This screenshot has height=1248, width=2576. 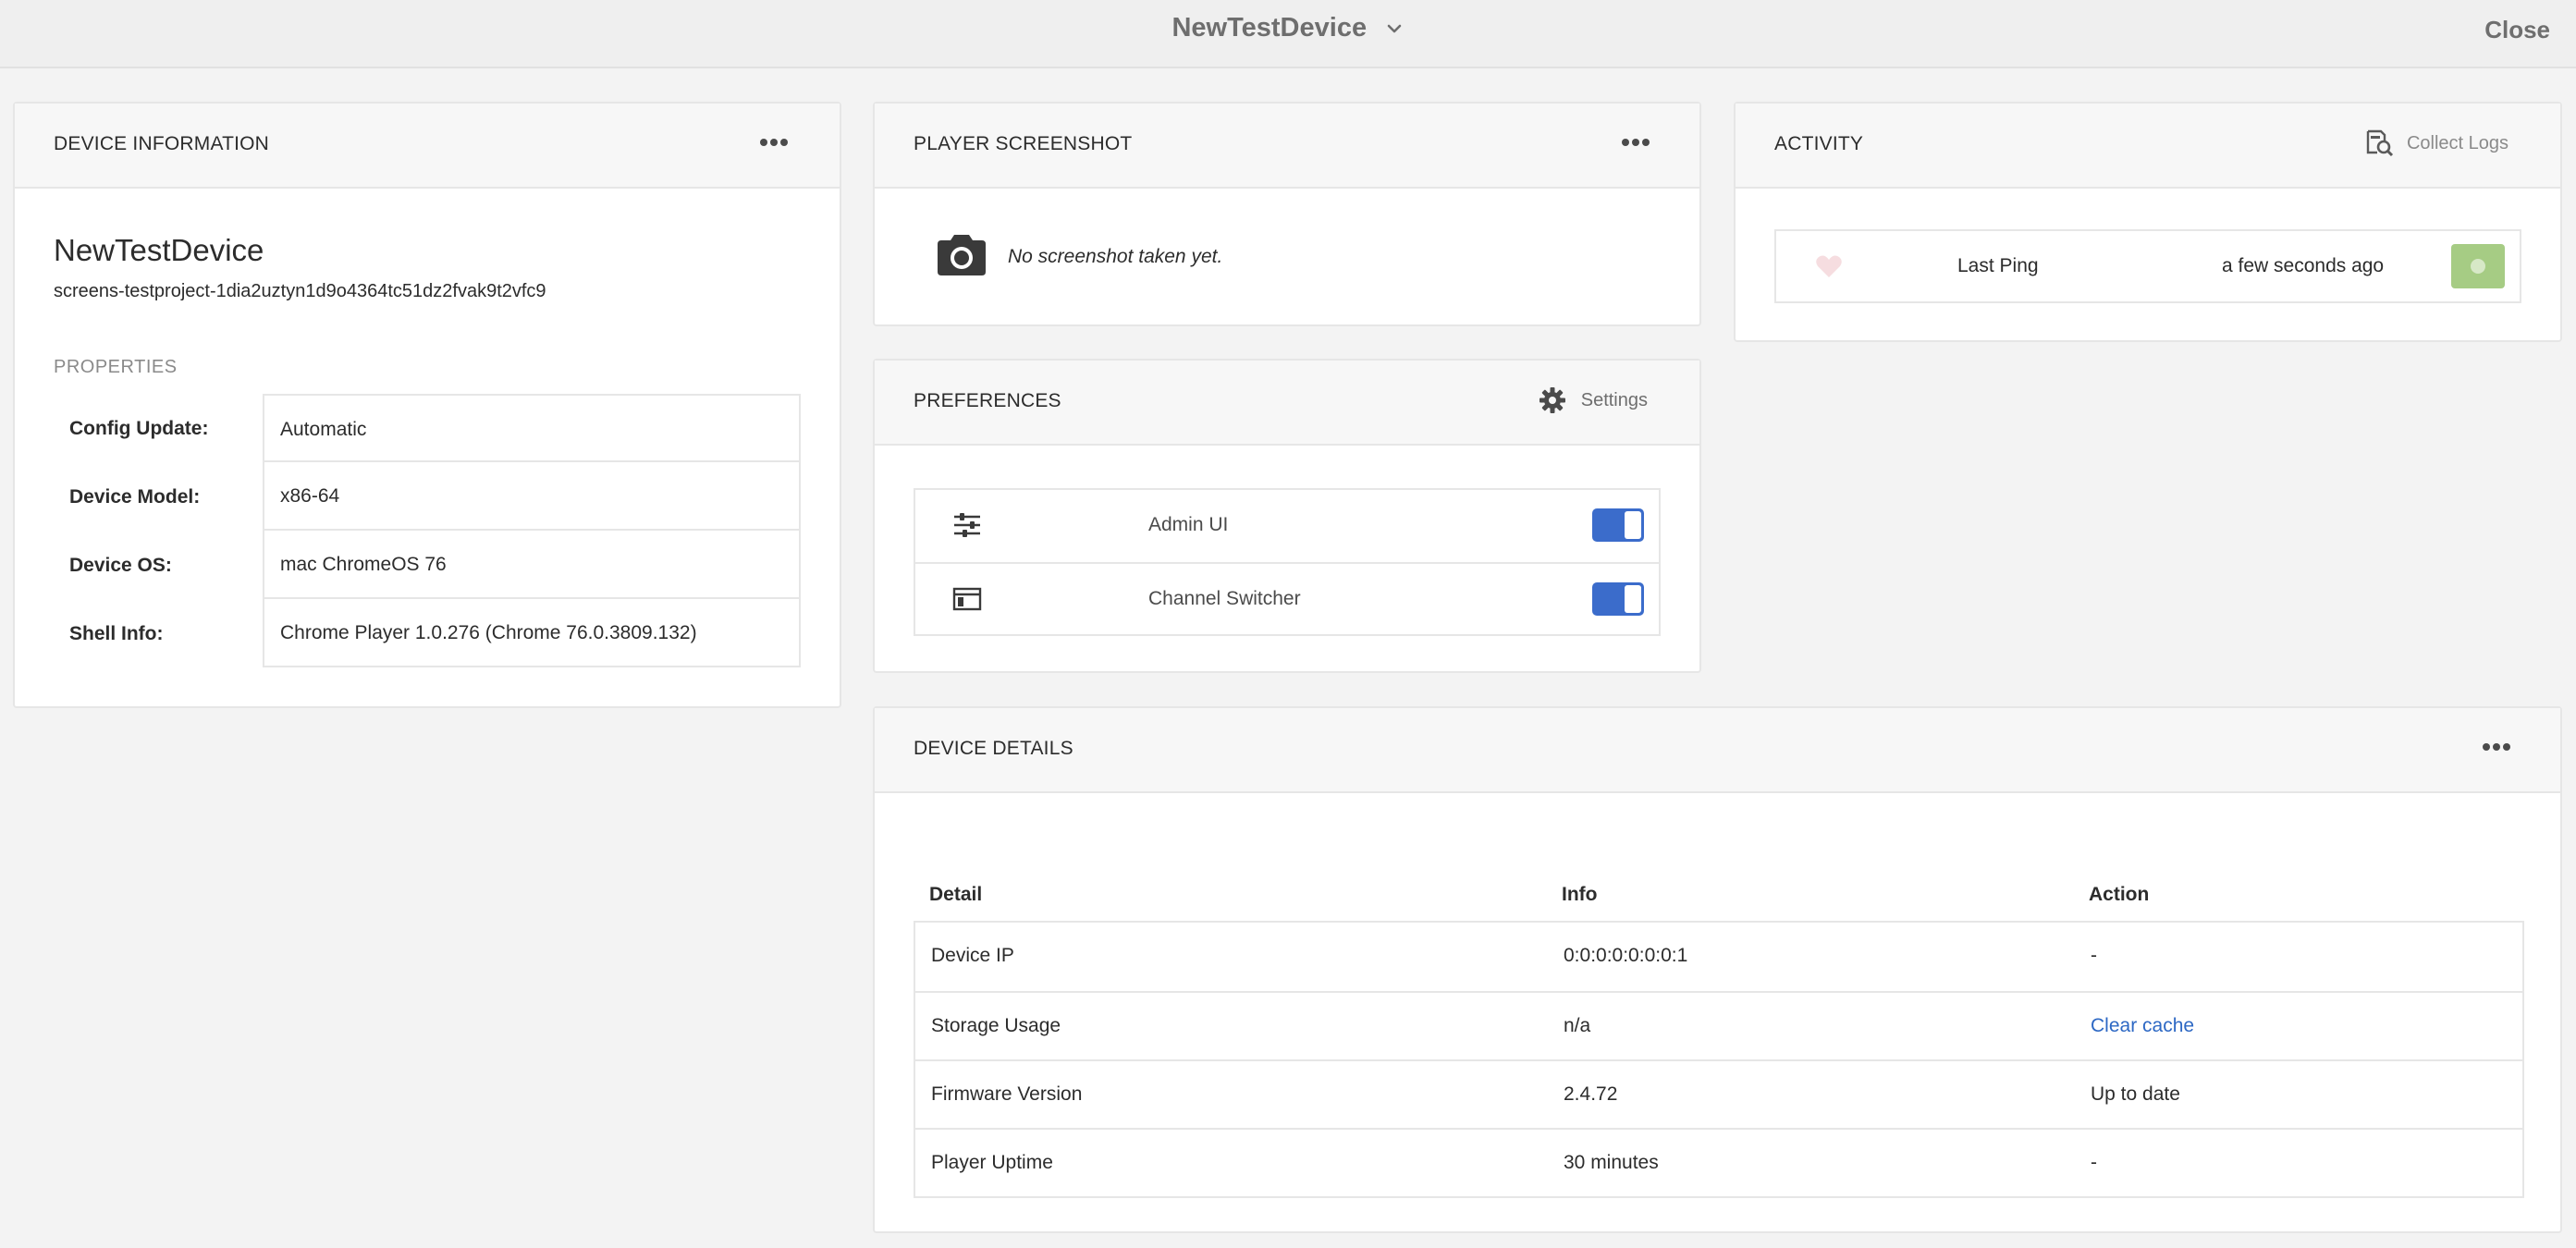 What do you see at coordinates (121, 565) in the screenshot?
I see `property-key: Device OS:` at bounding box center [121, 565].